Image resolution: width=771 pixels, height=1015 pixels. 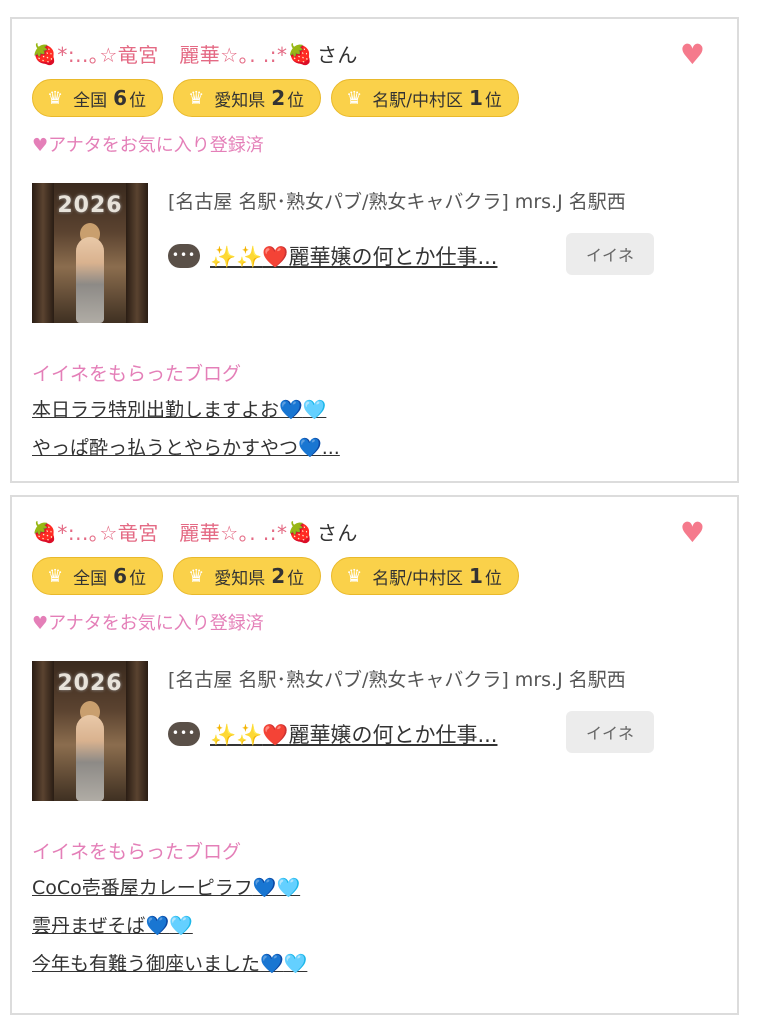 I want to click on blog-title: CoCo壱番屋カレーピラフ, so click(x=142, y=888).